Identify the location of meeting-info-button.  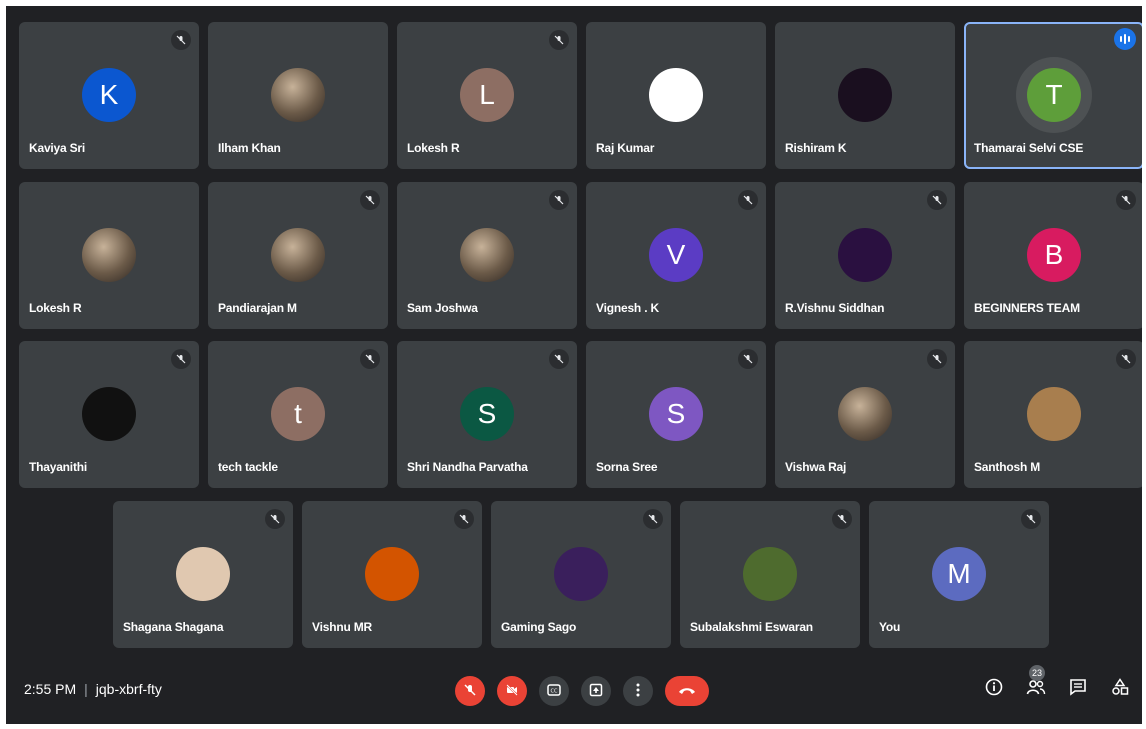
(994, 689).